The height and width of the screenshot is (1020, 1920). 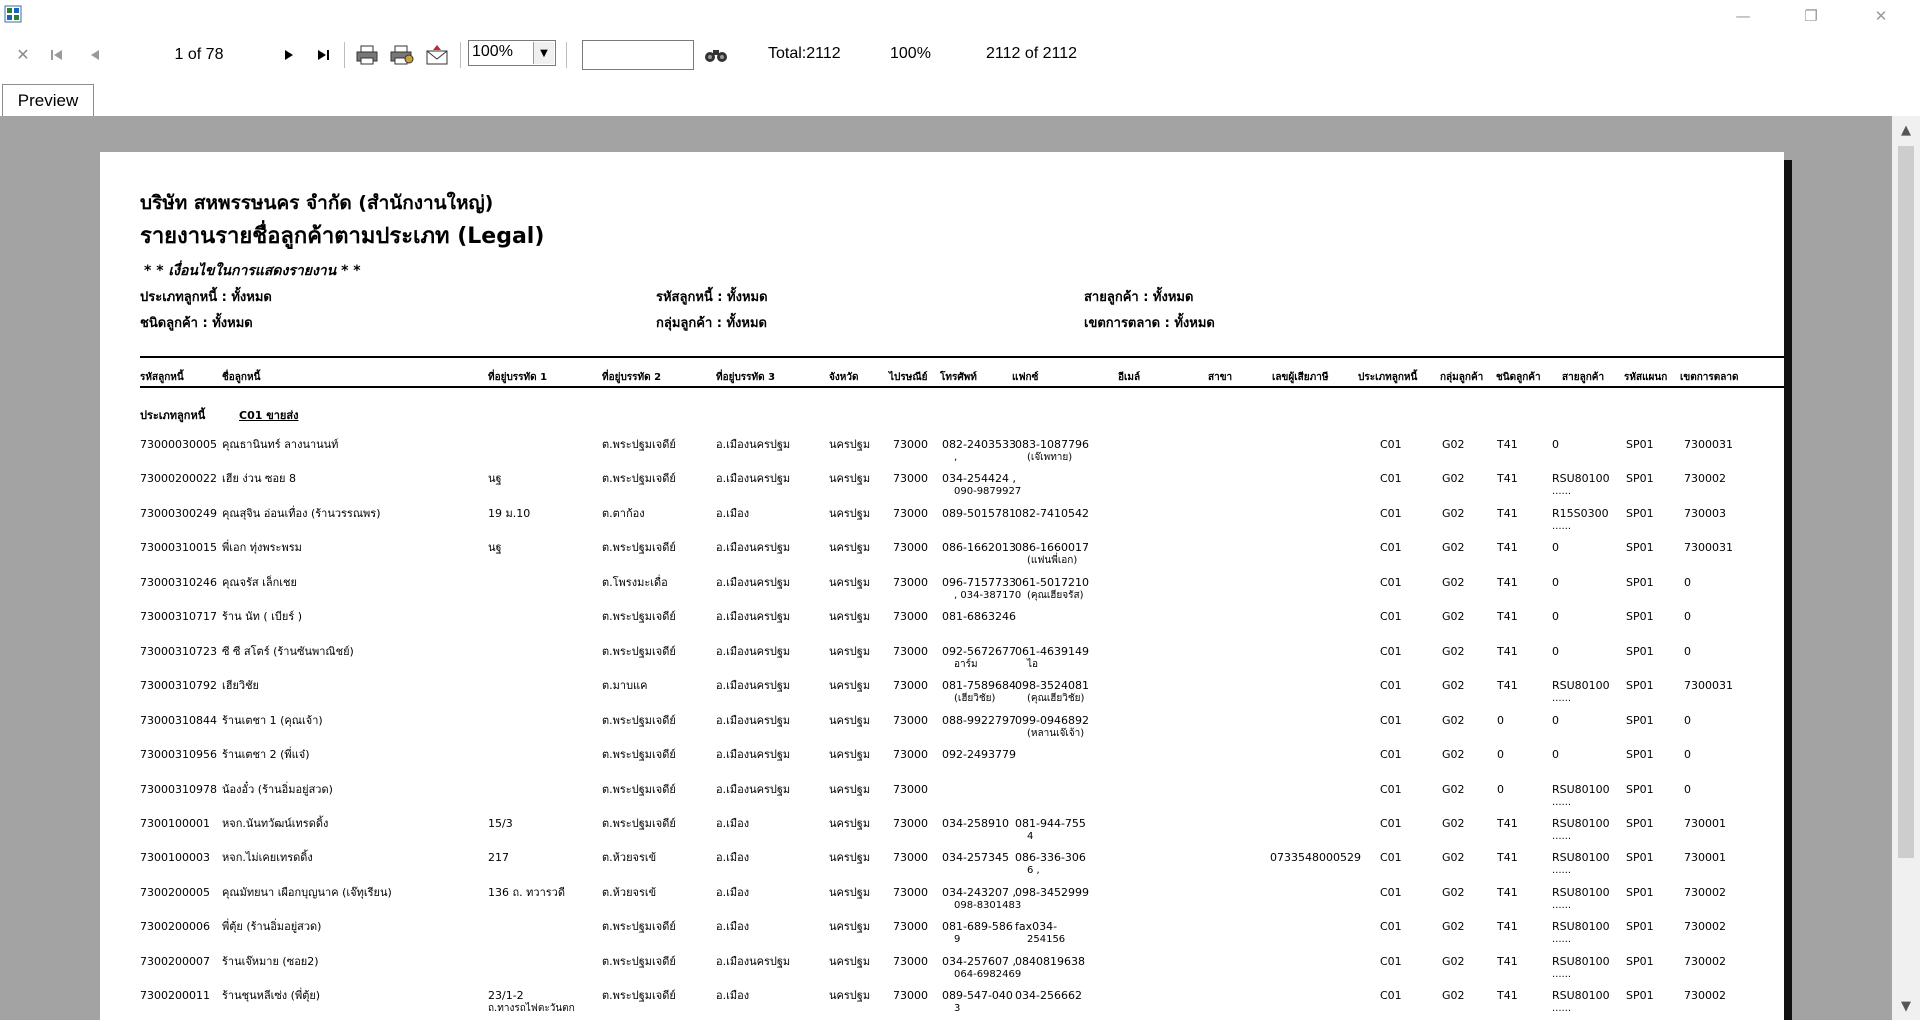 What do you see at coordinates (1052, 444) in the screenshot?
I see `cell-fax: 083-1087796` at bounding box center [1052, 444].